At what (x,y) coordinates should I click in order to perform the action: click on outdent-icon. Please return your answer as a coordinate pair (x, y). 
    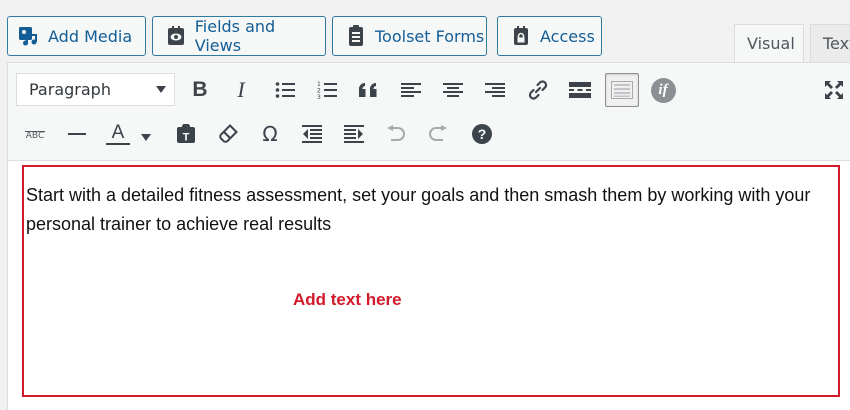
    Looking at the image, I should click on (312, 134).